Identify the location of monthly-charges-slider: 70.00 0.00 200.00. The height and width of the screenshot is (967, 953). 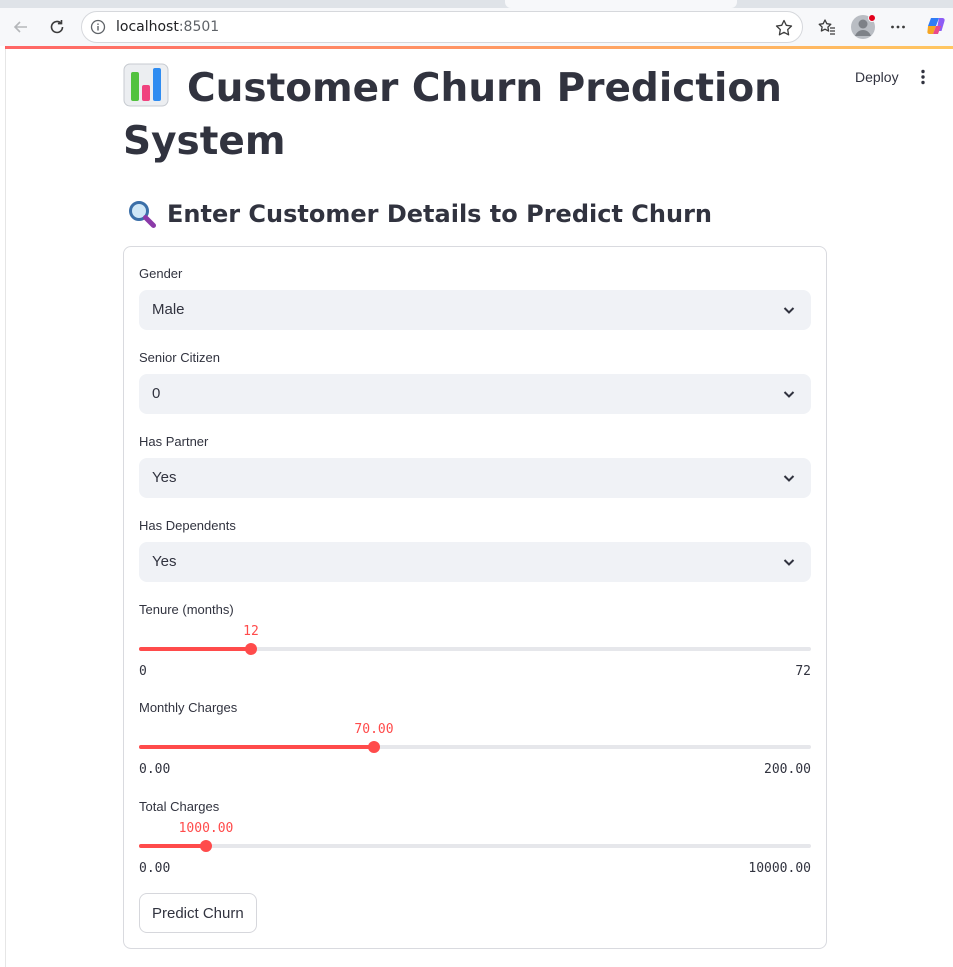
(475, 746).